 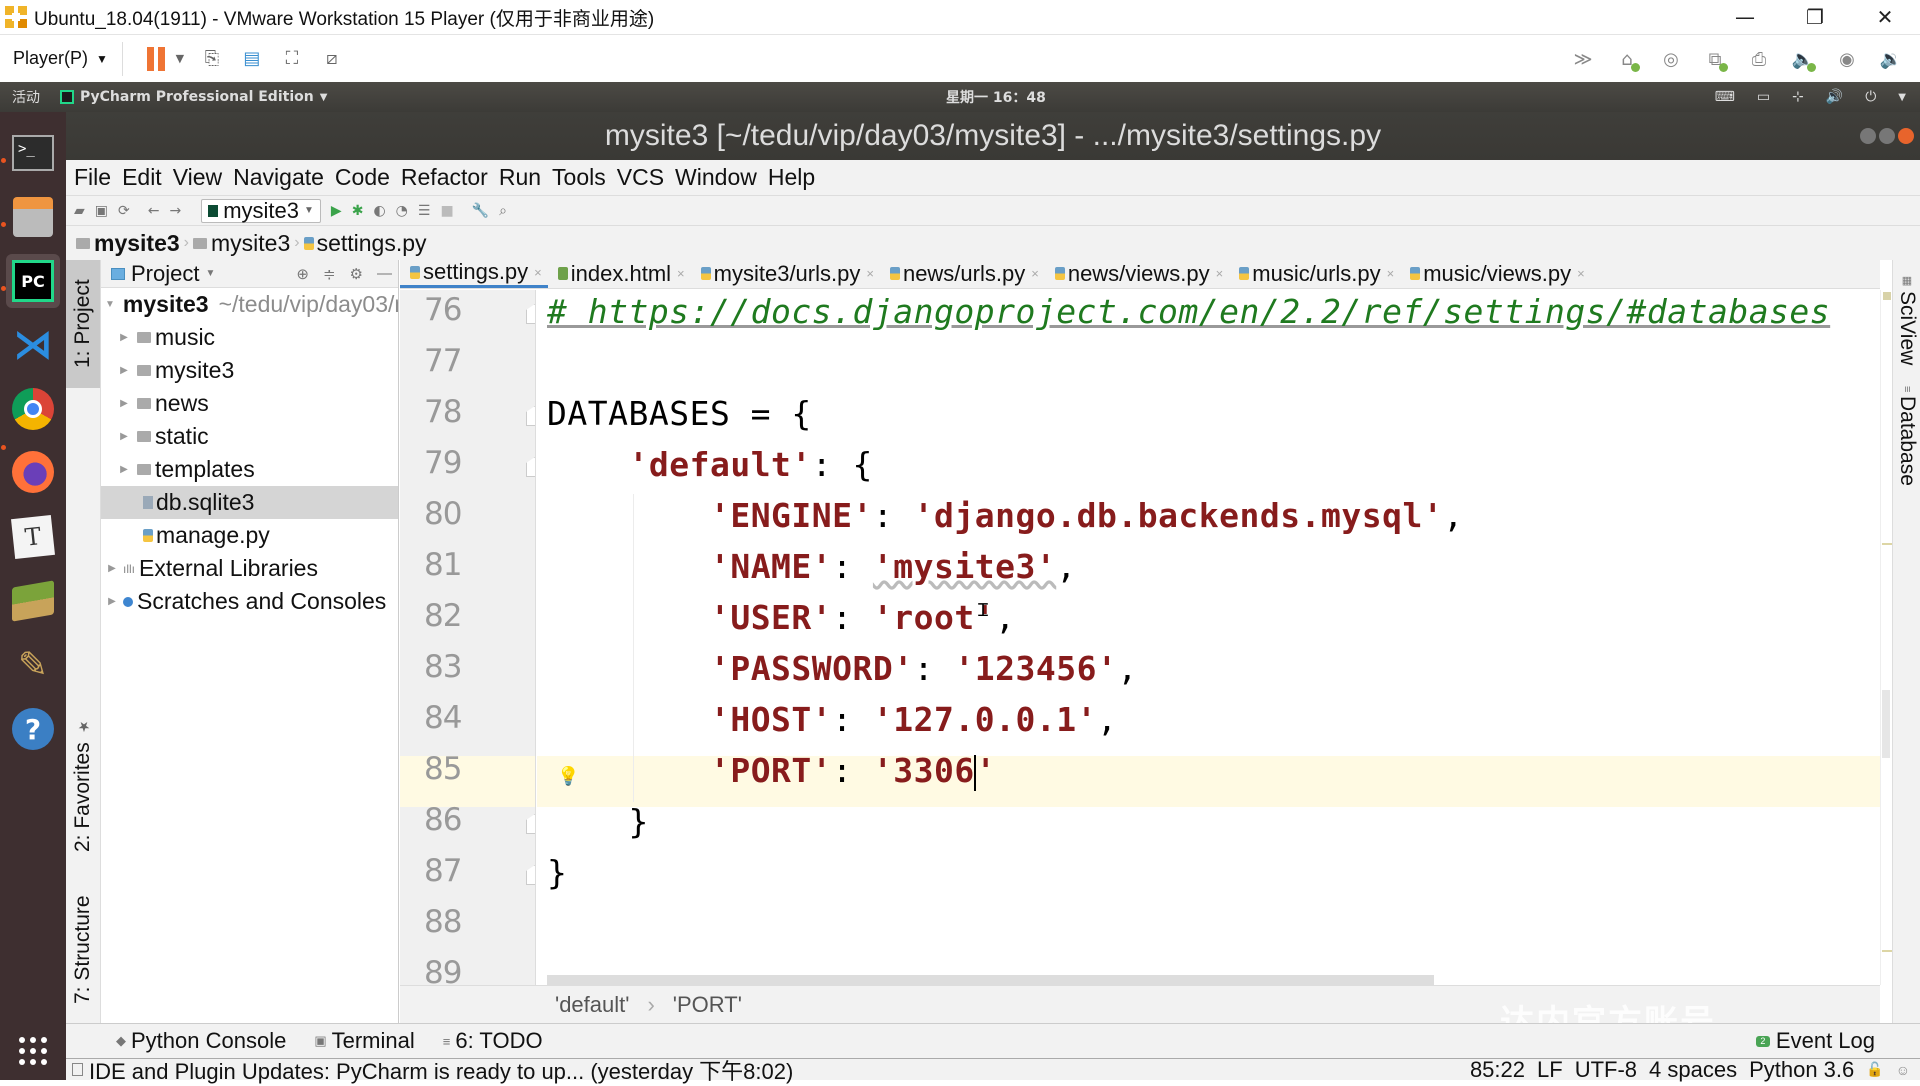 What do you see at coordinates (356, 274) in the screenshot?
I see `gear-icon: ⚙` at bounding box center [356, 274].